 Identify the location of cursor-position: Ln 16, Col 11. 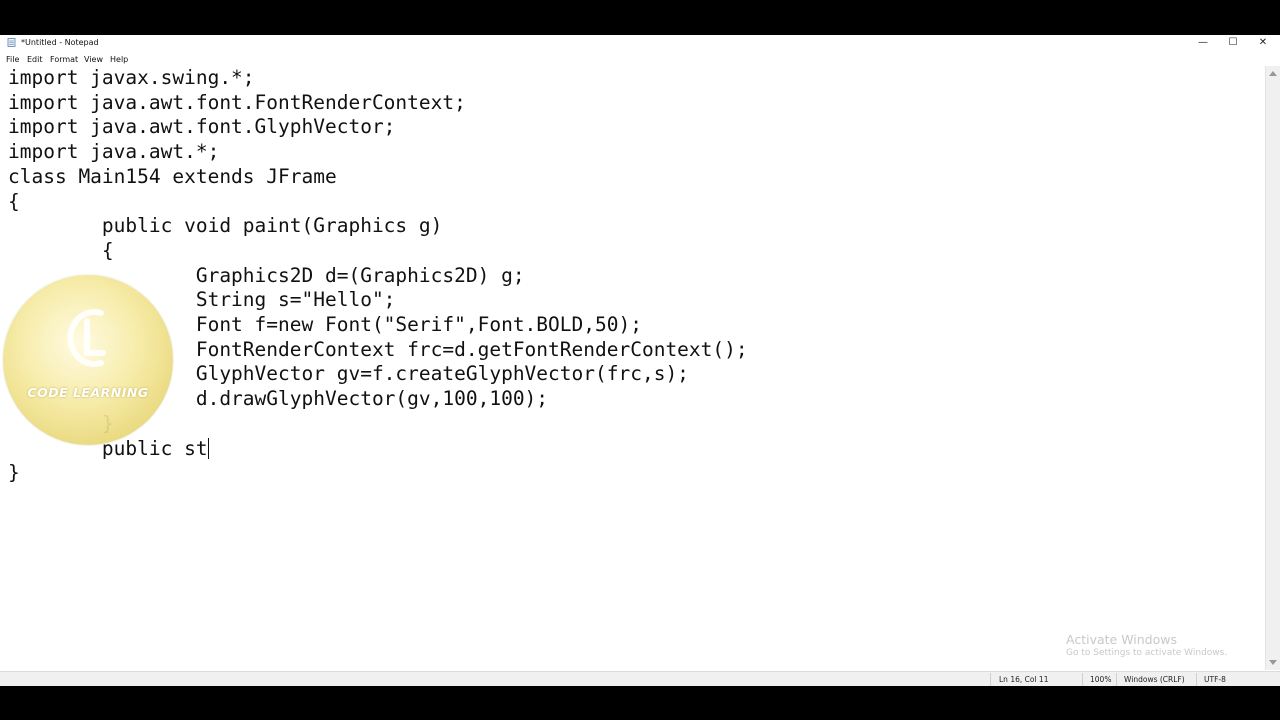
(1024, 679).